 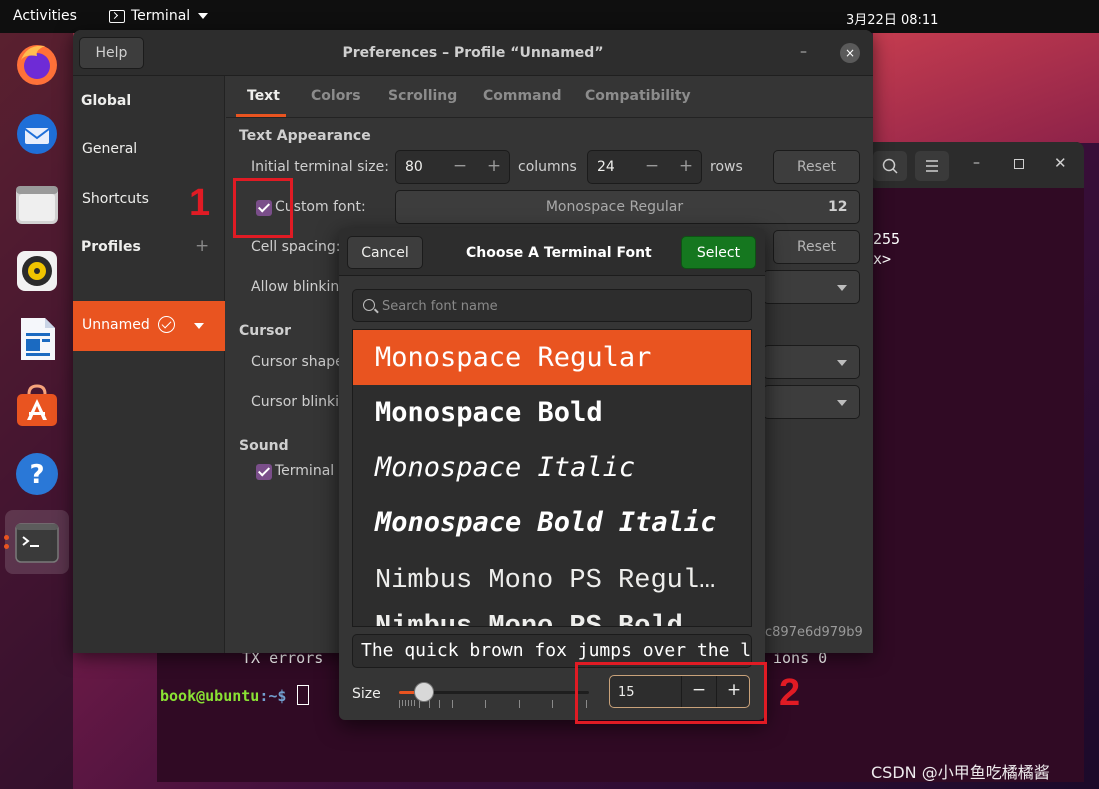 I want to click on annotation-number-2: 2, so click(x=790, y=693).